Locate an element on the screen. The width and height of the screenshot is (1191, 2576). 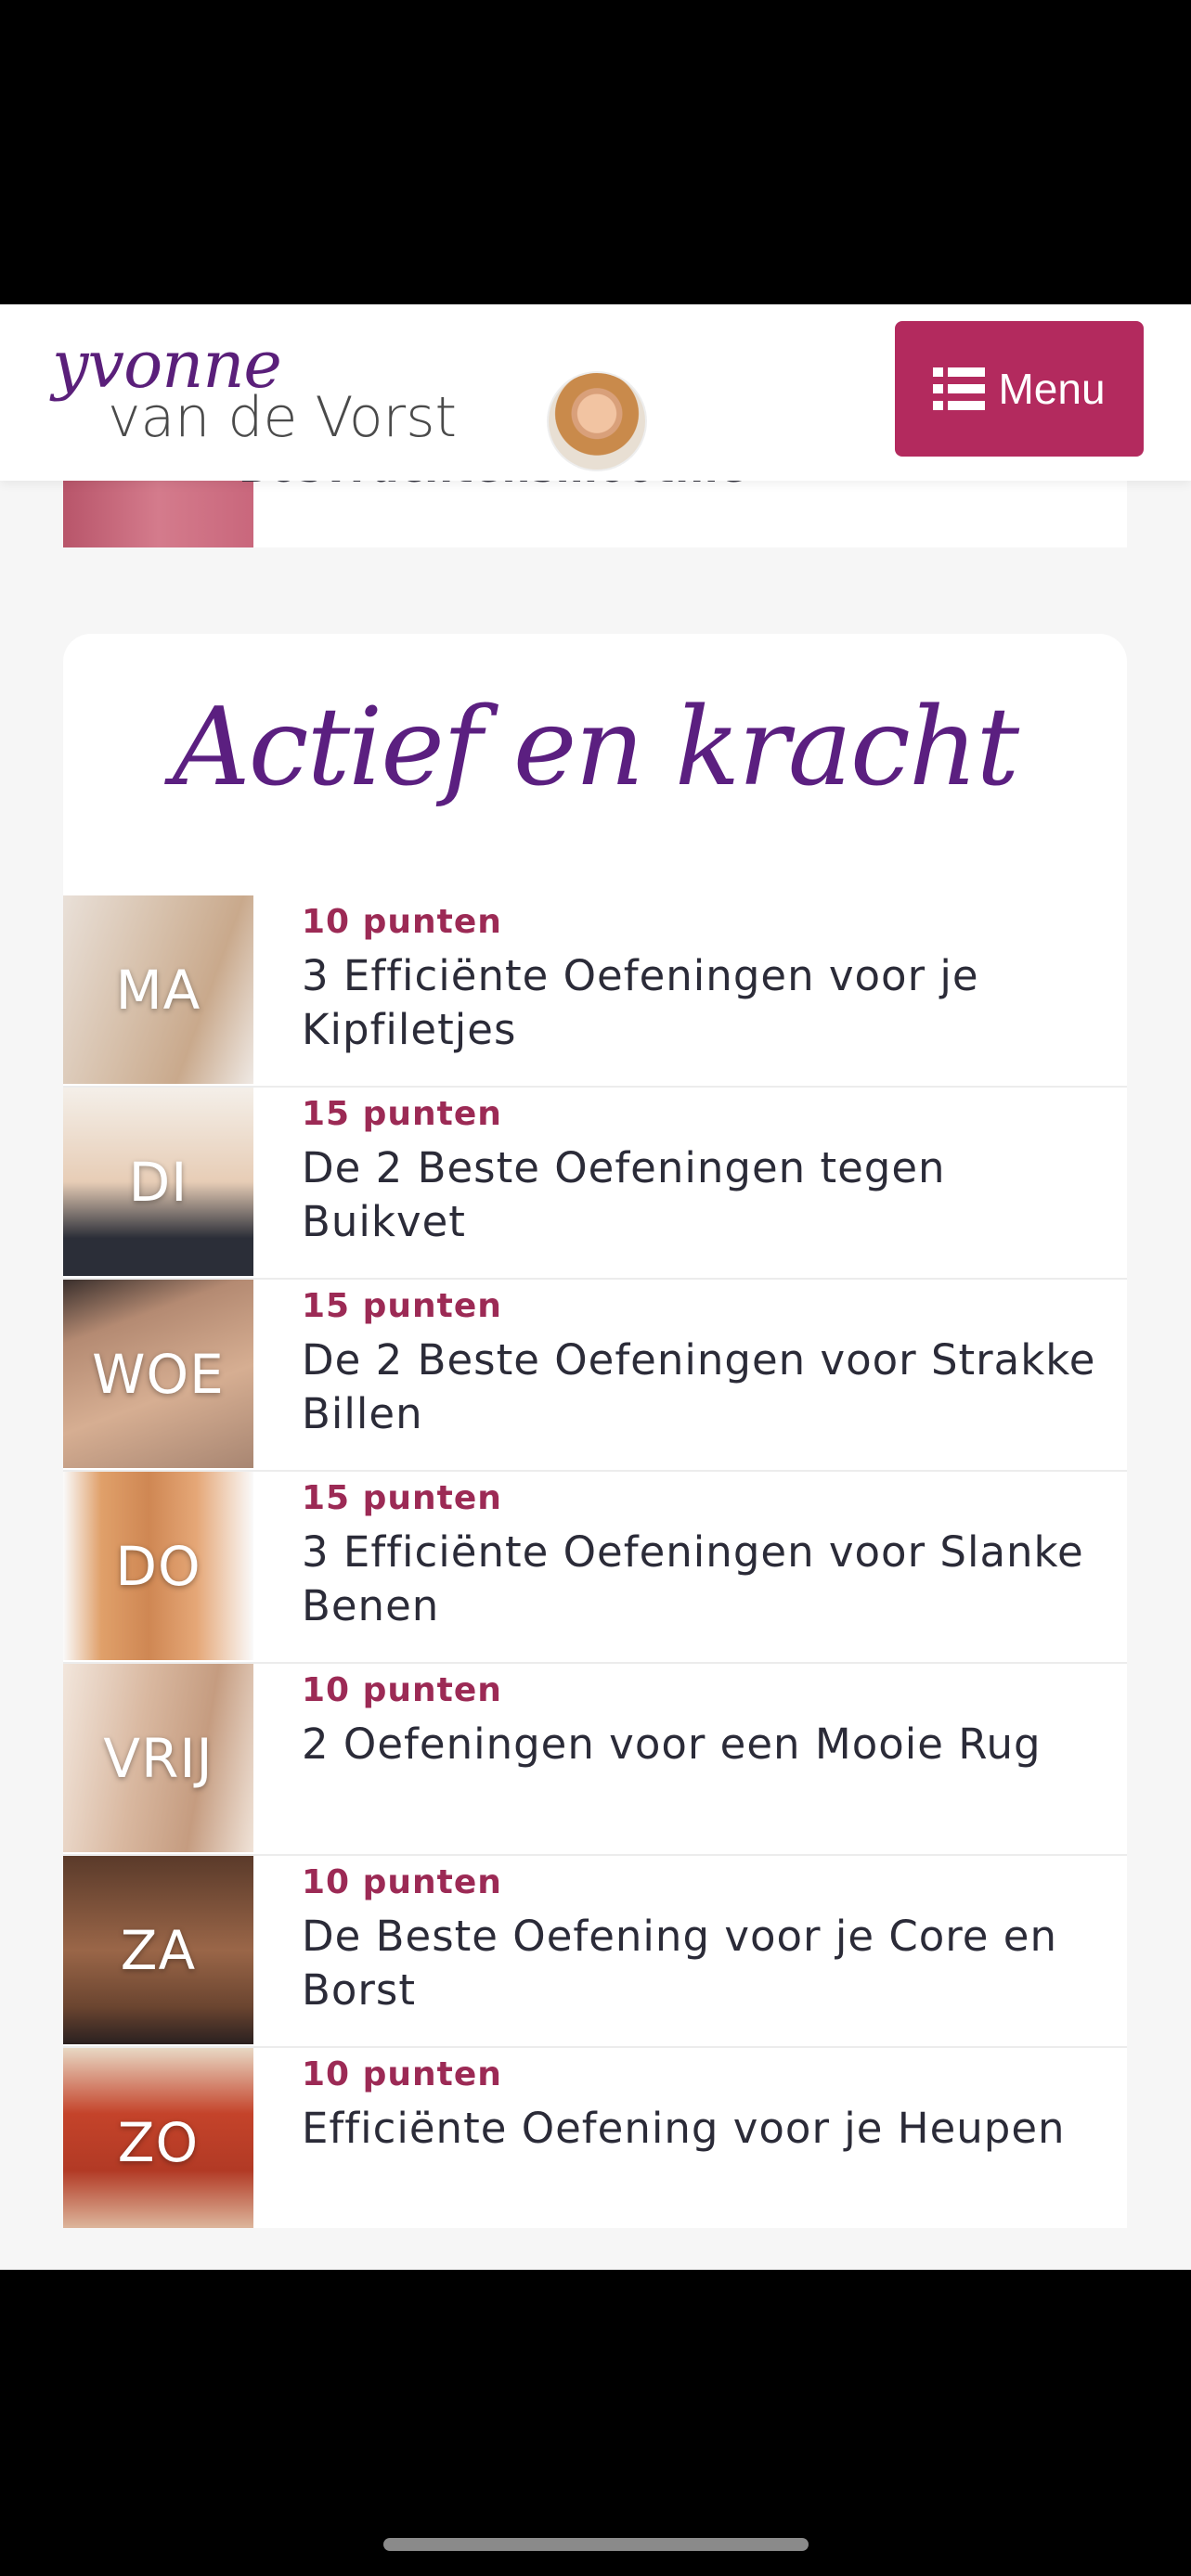
day-label: DO is located at coordinates (158, 1566).